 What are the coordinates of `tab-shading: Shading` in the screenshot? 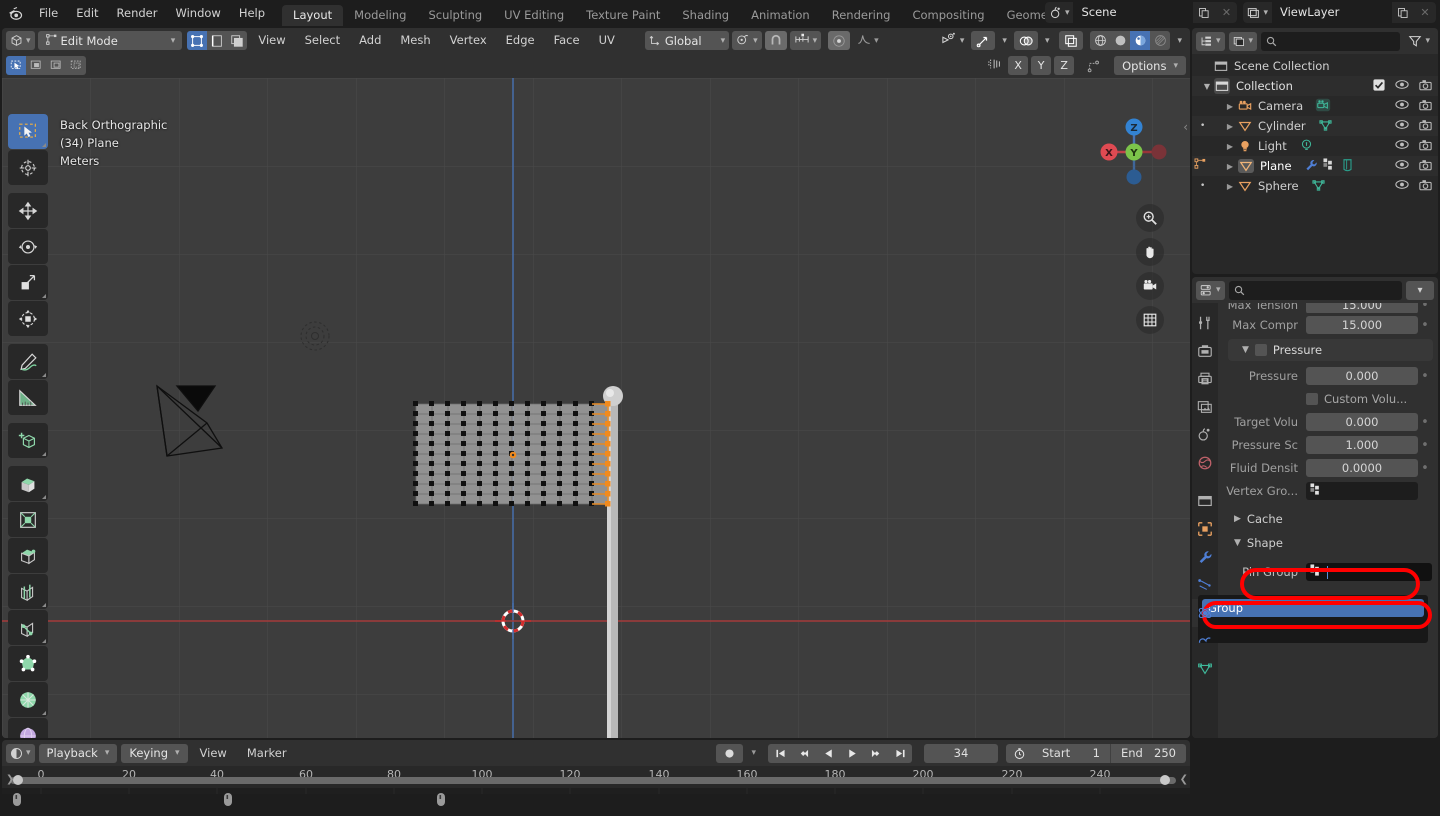 It's located at (705, 15).